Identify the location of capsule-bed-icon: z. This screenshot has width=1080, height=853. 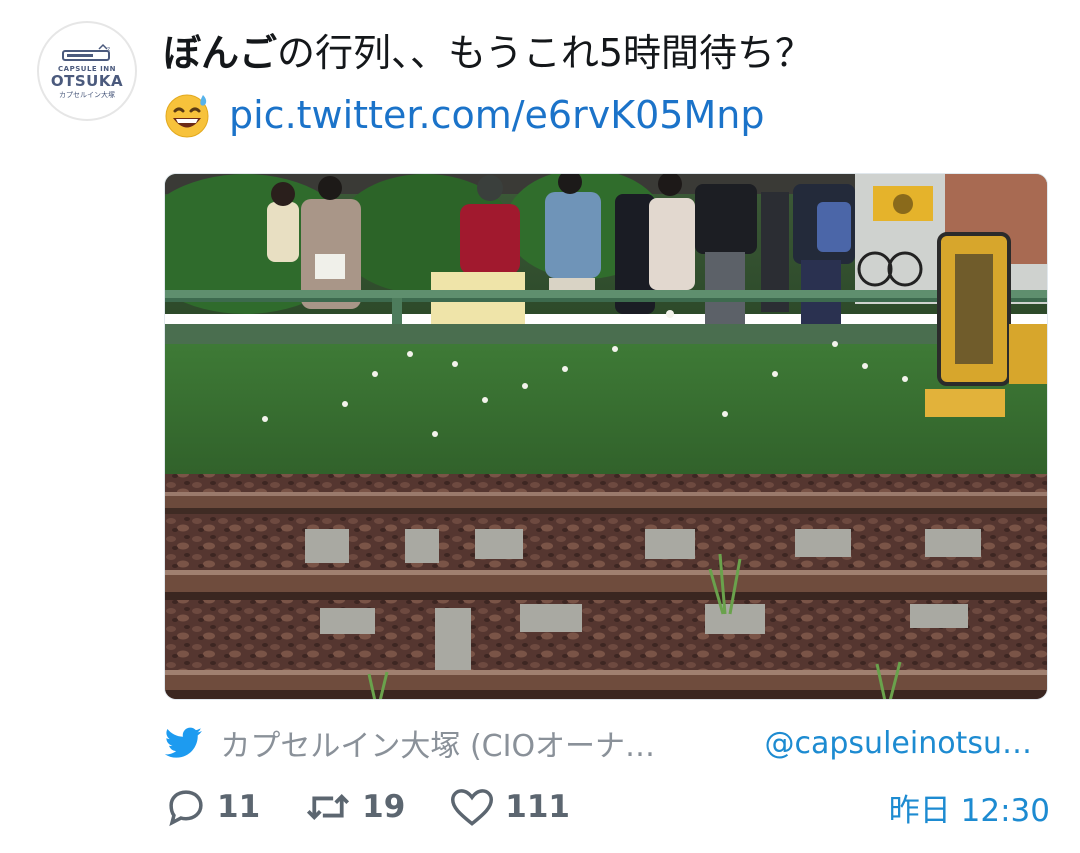
(86, 52).